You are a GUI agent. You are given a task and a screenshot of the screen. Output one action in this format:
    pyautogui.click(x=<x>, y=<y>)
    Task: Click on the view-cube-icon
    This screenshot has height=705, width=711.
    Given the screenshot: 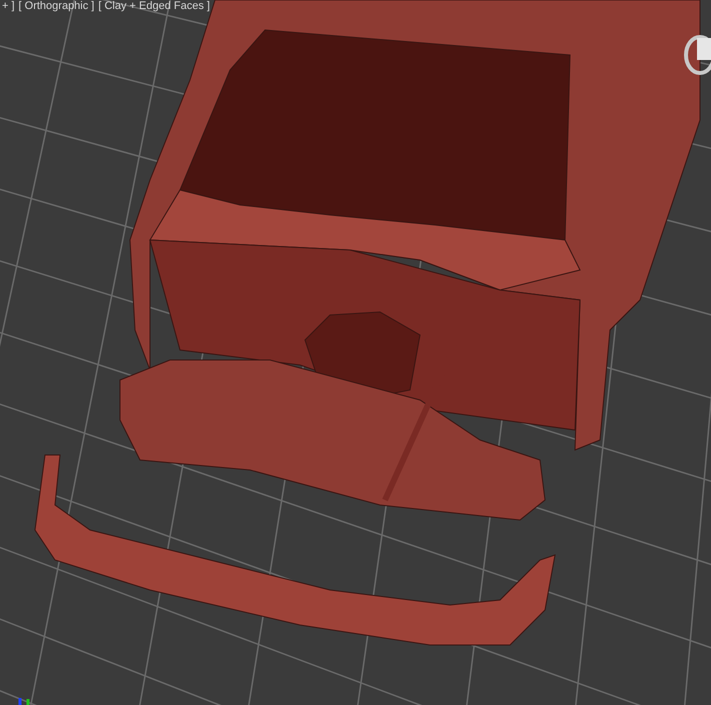 What is the action you would take?
    pyautogui.click(x=697, y=55)
    